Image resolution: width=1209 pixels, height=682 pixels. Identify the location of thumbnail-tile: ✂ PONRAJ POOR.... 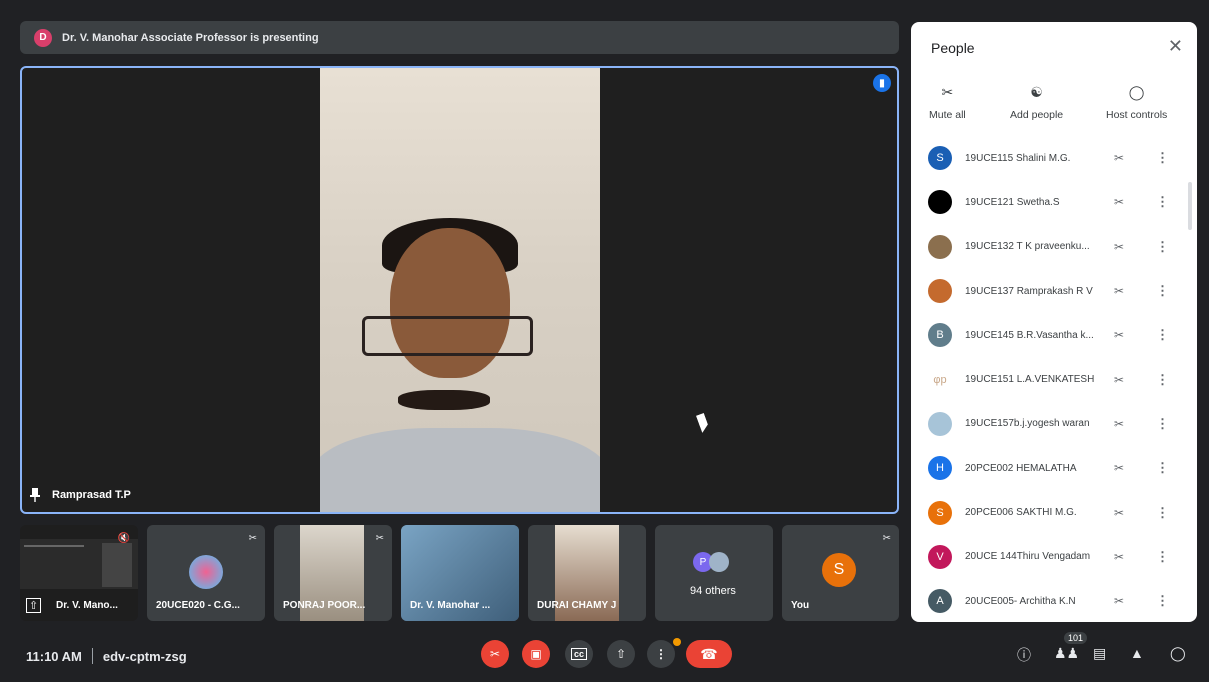
(333, 573).